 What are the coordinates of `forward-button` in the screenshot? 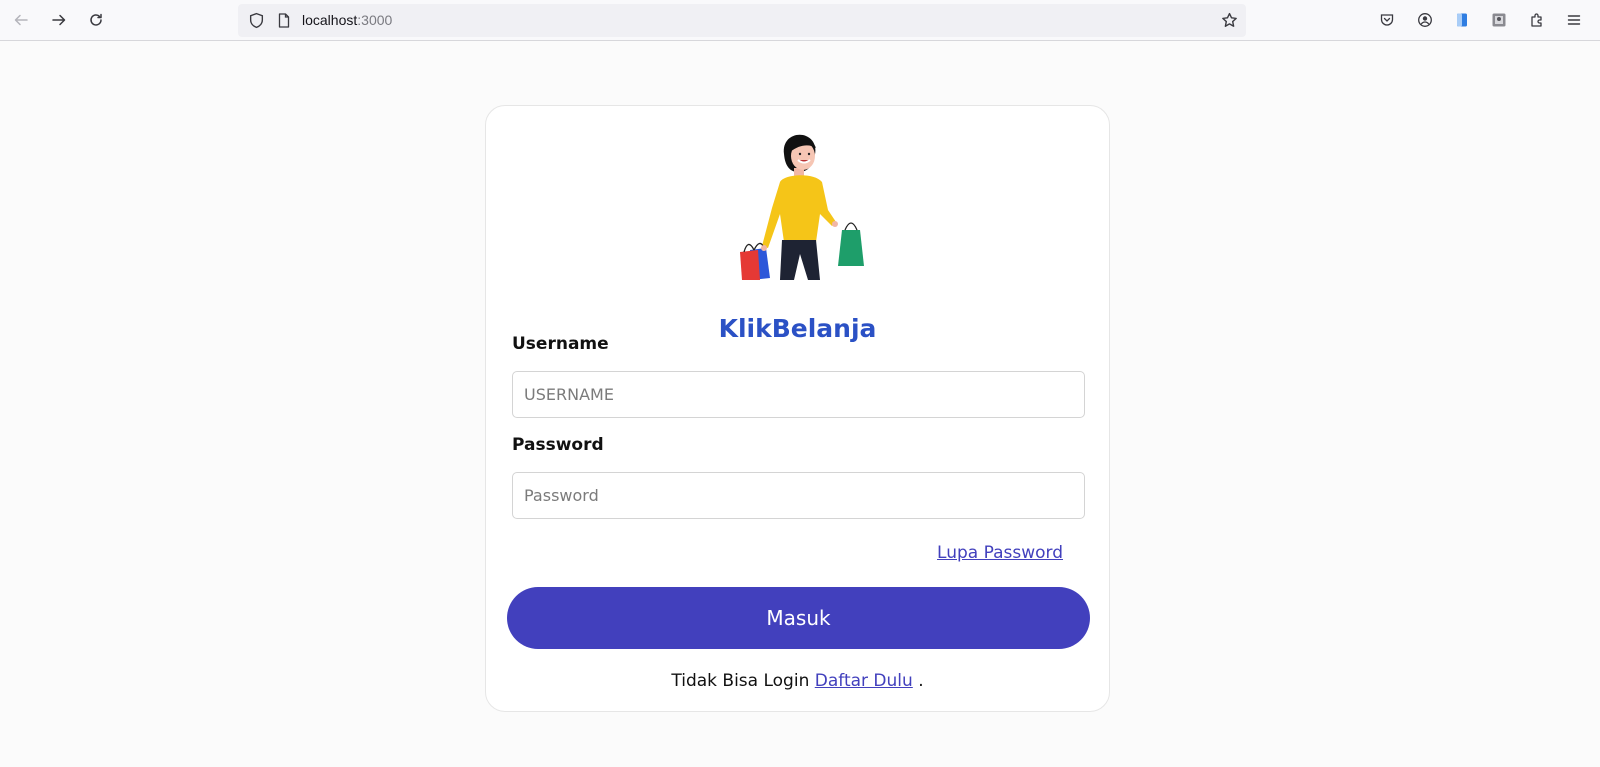 It's located at (59, 20).